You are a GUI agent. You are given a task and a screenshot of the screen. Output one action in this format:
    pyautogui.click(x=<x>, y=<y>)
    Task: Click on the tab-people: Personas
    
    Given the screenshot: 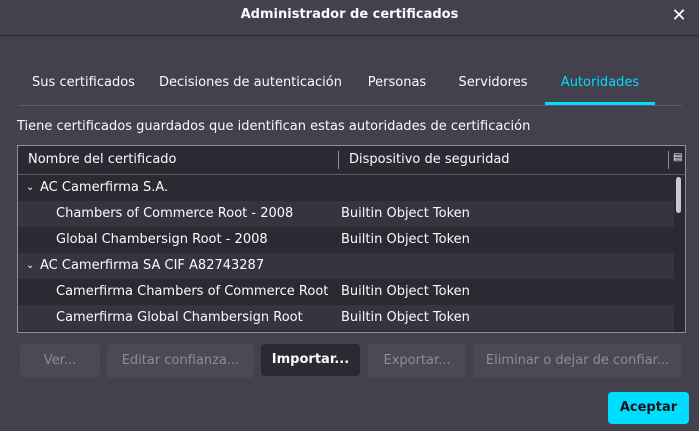 What is the action you would take?
    pyautogui.click(x=397, y=85)
    